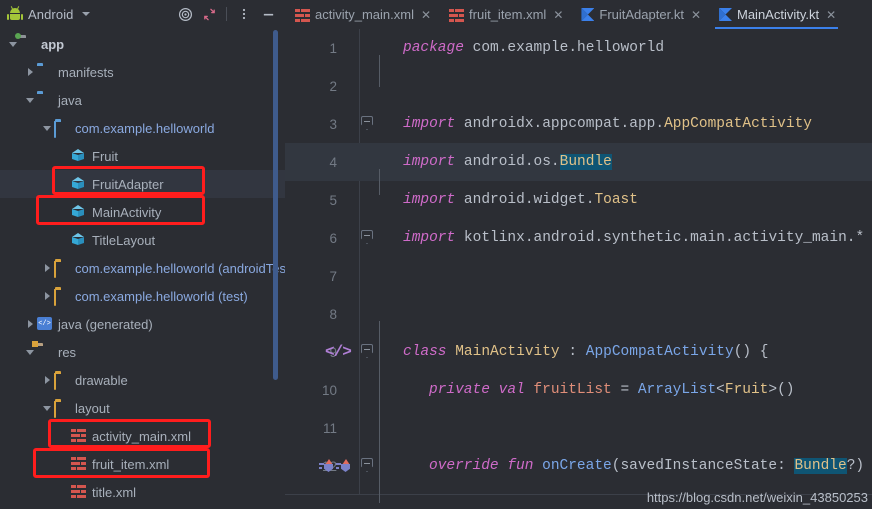 The width and height of the screenshot is (872, 509). Describe the element at coordinates (333, 200) in the screenshot. I see `line-number: 5` at that location.